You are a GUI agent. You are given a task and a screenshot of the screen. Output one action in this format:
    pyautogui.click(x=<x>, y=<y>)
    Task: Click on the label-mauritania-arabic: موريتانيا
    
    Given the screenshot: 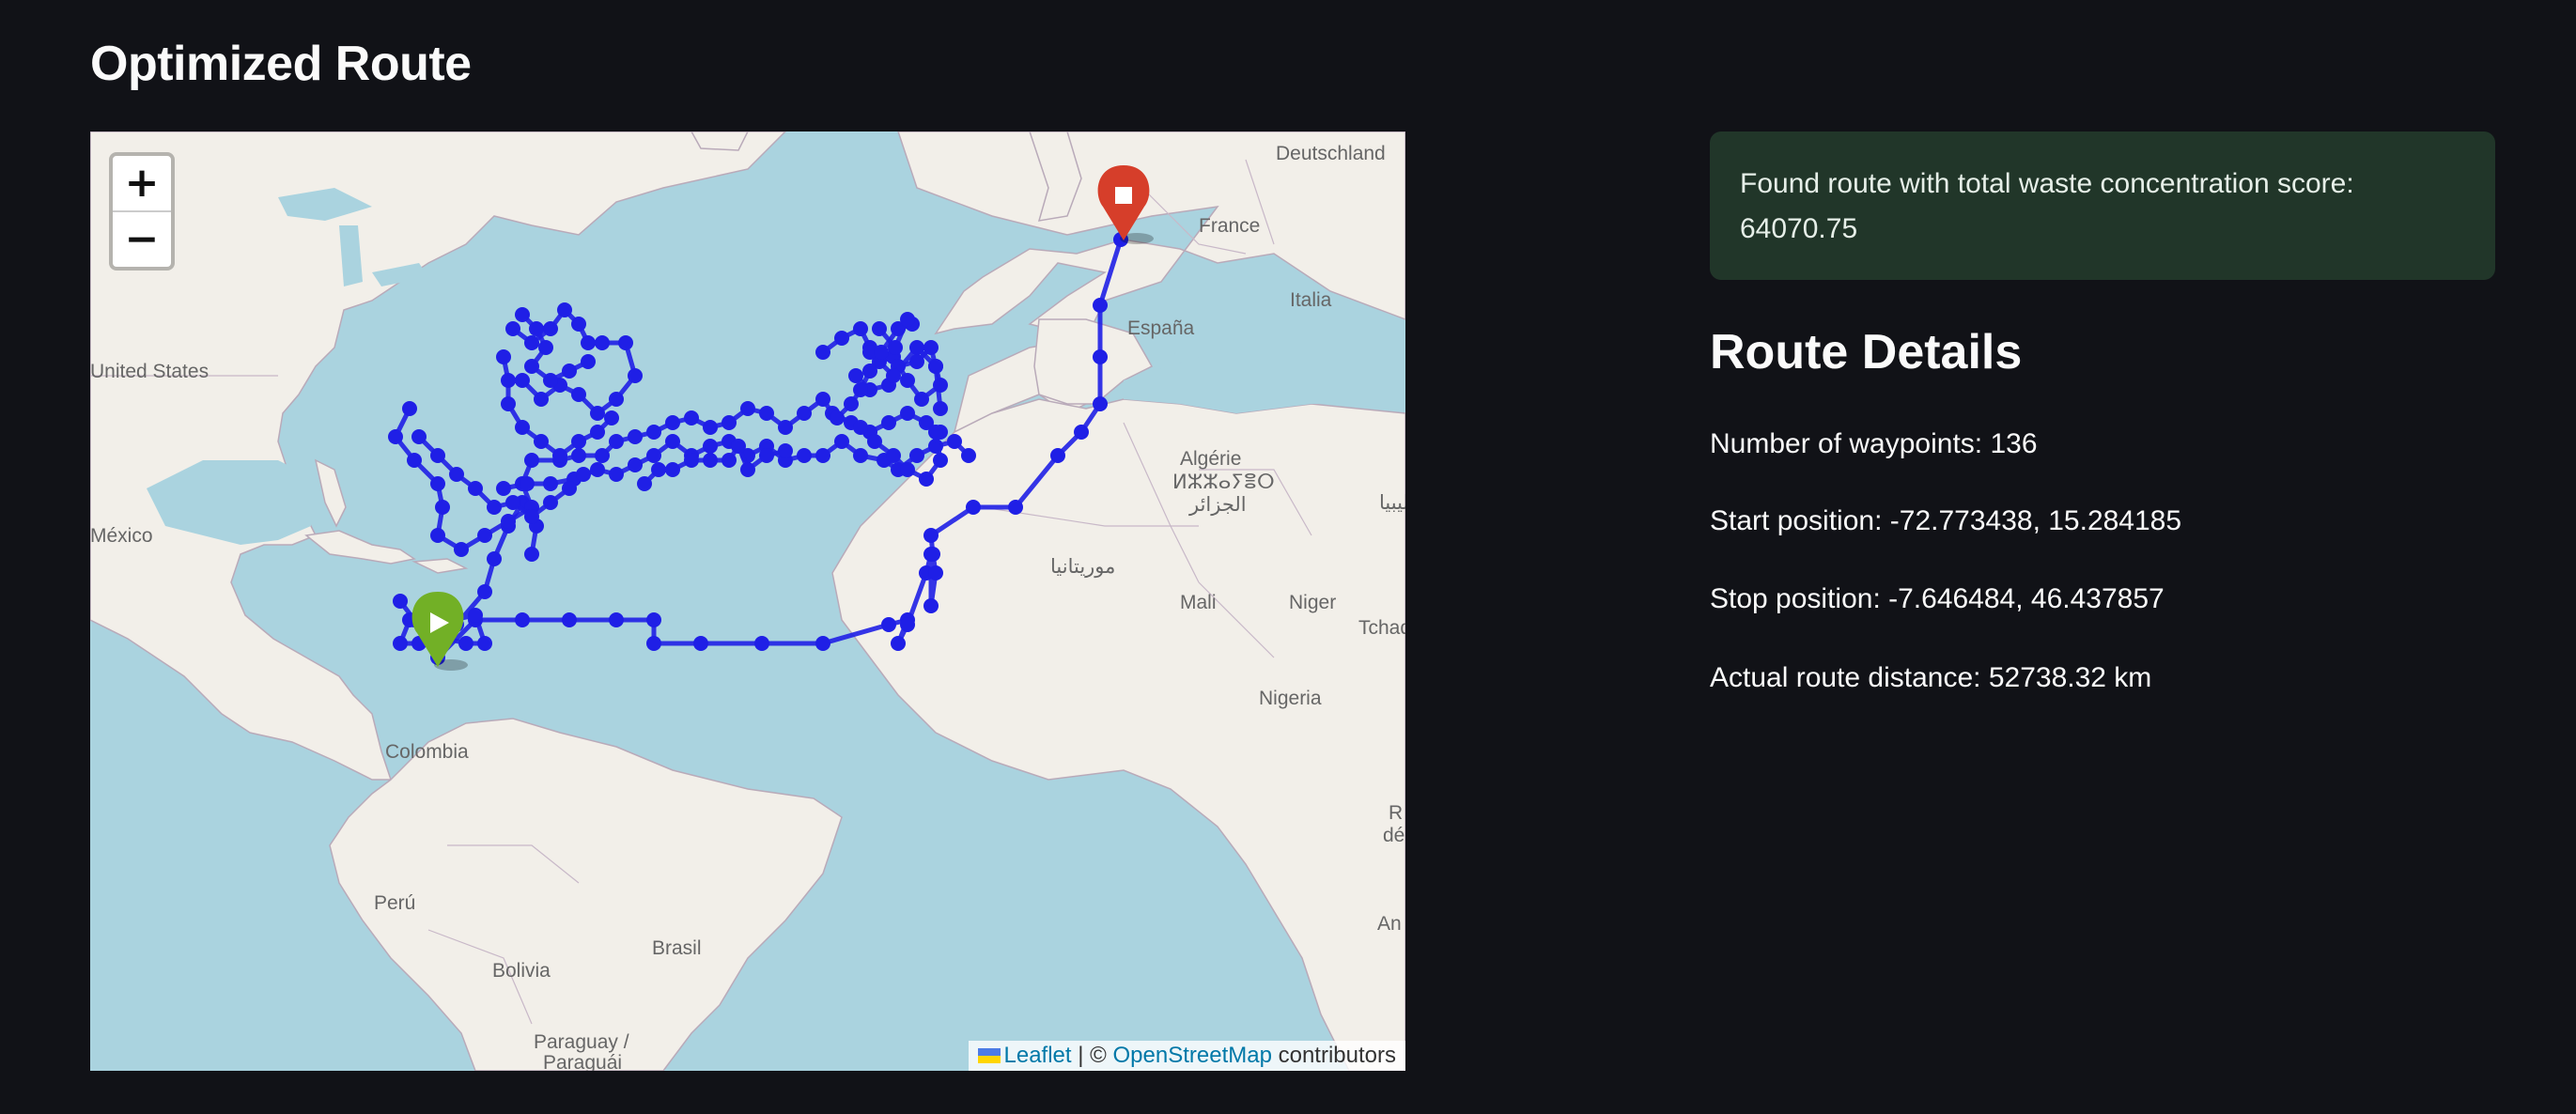 What is the action you would take?
    pyautogui.click(x=1082, y=567)
    